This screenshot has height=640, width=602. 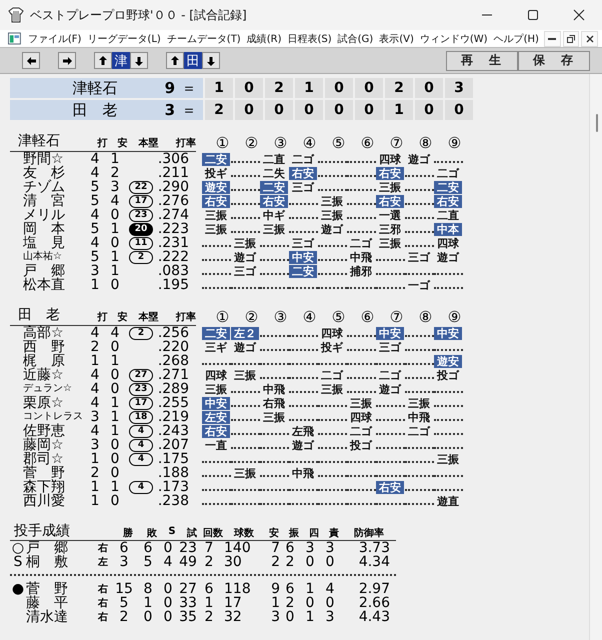 I want to click on pitcher-name: 戸 郷, so click(x=47, y=548).